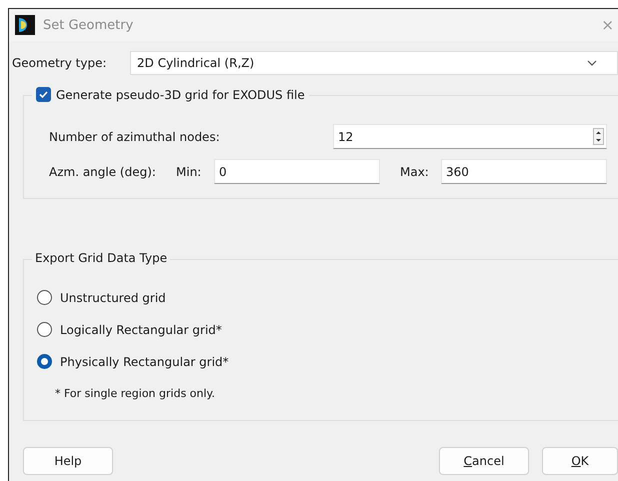  What do you see at coordinates (484, 461) in the screenshot?
I see `dialog-button: Cancel` at bounding box center [484, 461].